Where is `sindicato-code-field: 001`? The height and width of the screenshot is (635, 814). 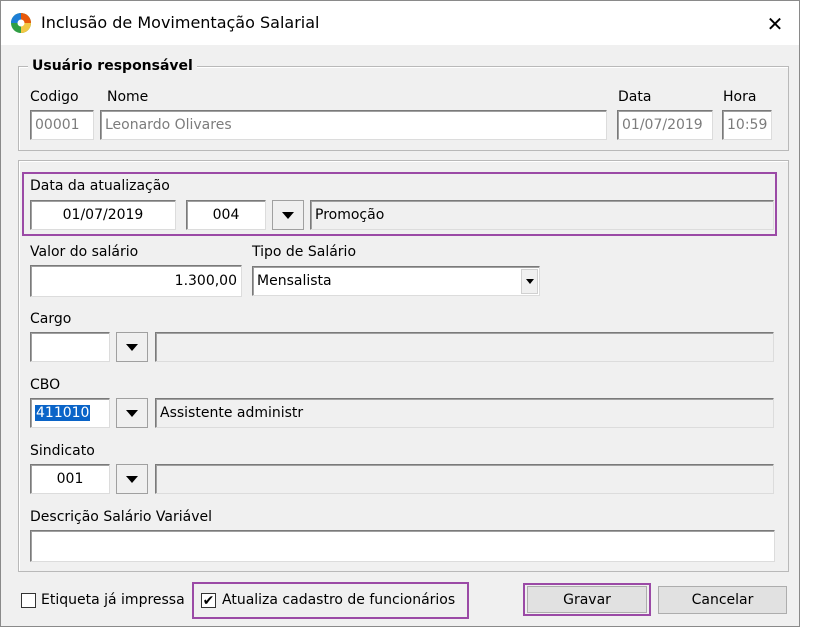 sindicato-code-field: 001 is located at coordinates (70, 479).